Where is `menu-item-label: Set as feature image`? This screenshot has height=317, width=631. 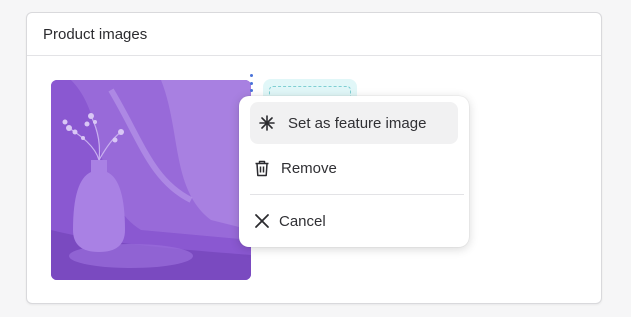 menu-item-label: Set as feature image is located at coordinates (357, 123).